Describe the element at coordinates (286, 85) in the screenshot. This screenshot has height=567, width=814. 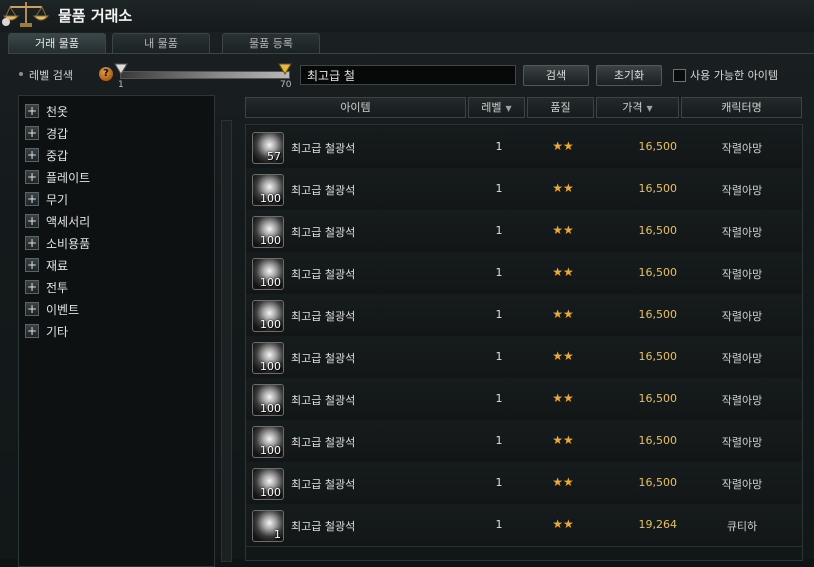
I see `level-max-value: 70` at that location.